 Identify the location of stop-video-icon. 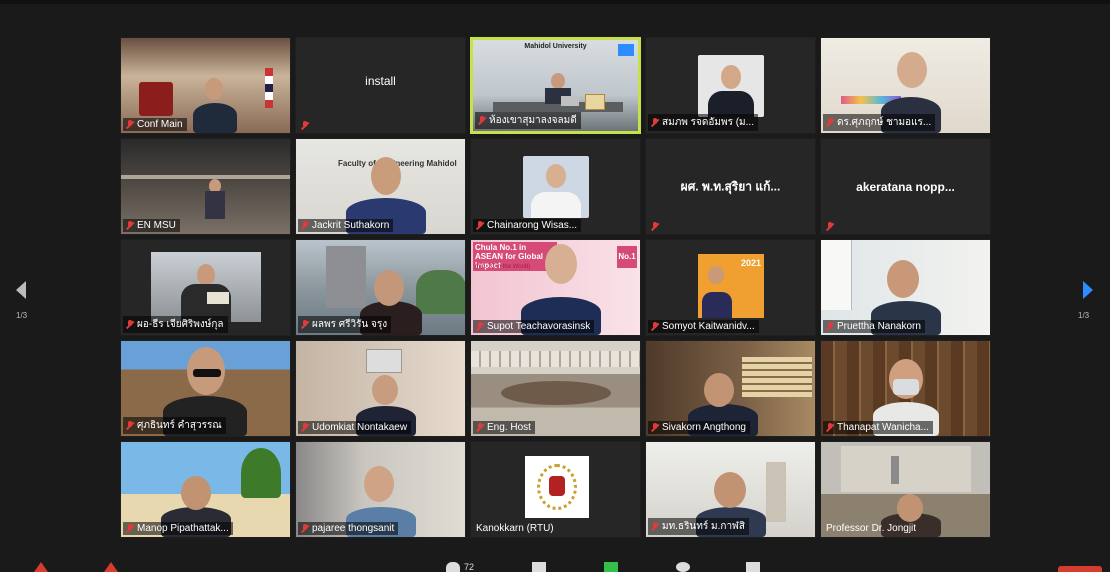
(111, 567).